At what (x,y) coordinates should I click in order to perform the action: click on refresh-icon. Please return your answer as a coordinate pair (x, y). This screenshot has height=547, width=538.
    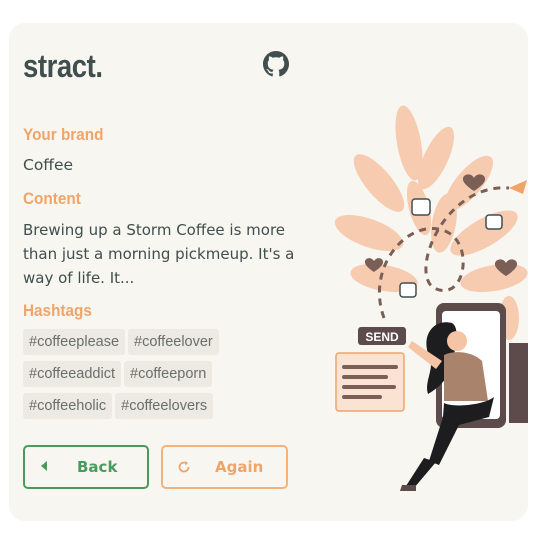
    Looking at the image, I should click on (184, 467).